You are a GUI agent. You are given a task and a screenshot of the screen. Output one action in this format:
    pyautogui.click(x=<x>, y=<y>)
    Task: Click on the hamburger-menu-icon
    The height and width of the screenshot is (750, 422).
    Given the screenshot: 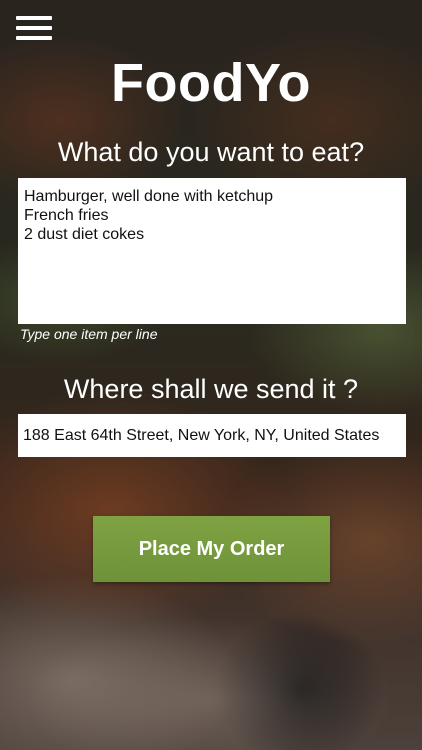 What is the action you would take?
    pyautogui.click(x=34, y=28)
    